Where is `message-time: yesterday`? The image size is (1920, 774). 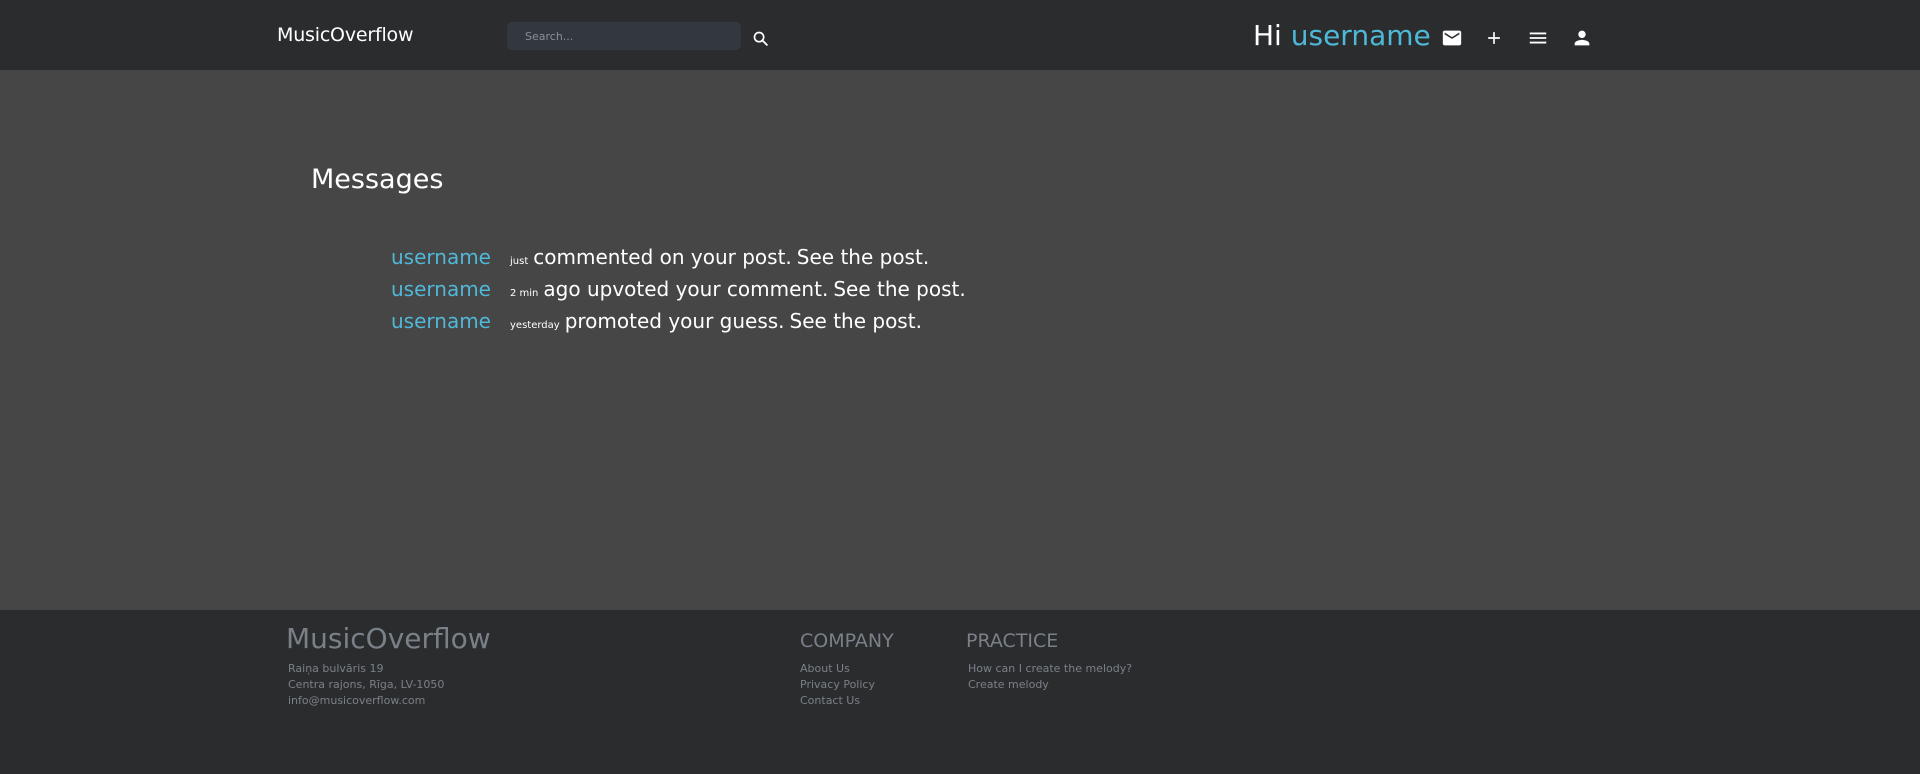
message-time: yesterday is located at coordinates (535, 325).